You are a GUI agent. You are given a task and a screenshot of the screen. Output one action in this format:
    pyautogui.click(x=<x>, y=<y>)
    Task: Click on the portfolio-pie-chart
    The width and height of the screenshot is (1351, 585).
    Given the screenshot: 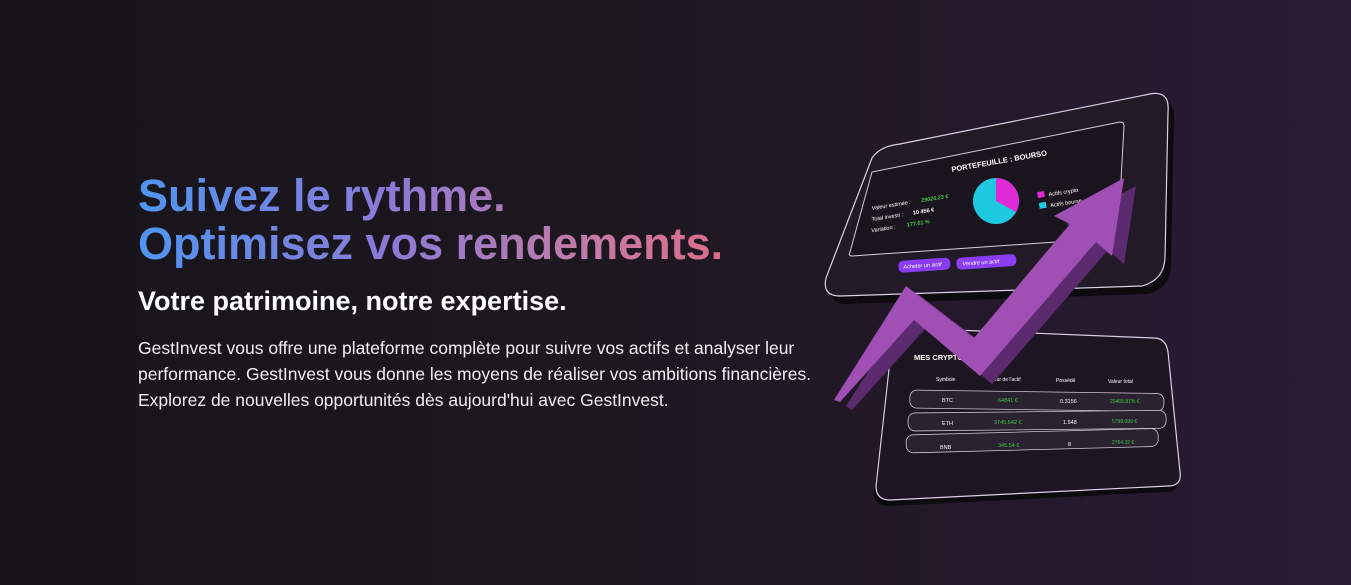 What is the action you would take?
    pyautogui.click(x=996, y=201)
    